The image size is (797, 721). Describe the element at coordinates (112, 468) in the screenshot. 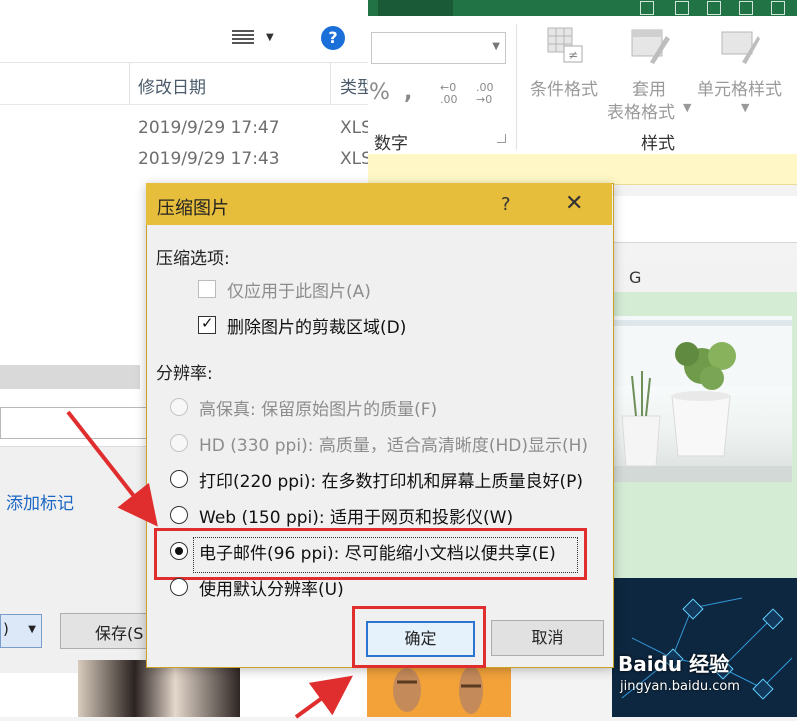

I see `arrow-to-email-option` at that location.